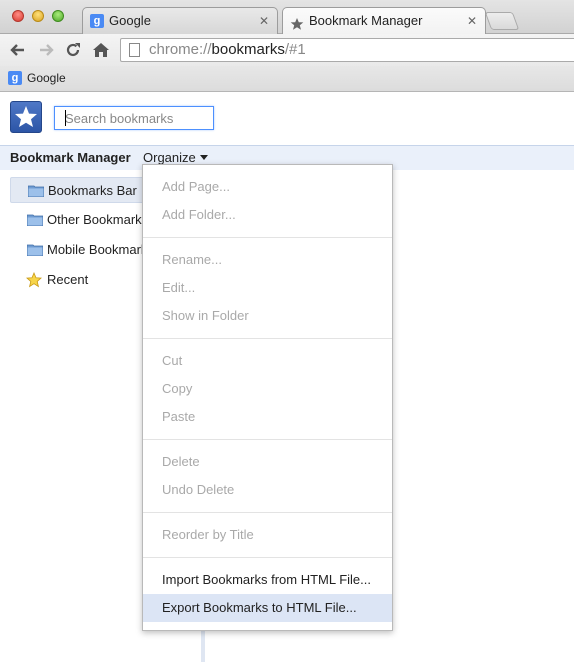 This screenshot has height=662, width=574. What do you see at coordinates (38, 16) in the screenshot?
I see `minimize-window-button` at bounding box center [38, 16].